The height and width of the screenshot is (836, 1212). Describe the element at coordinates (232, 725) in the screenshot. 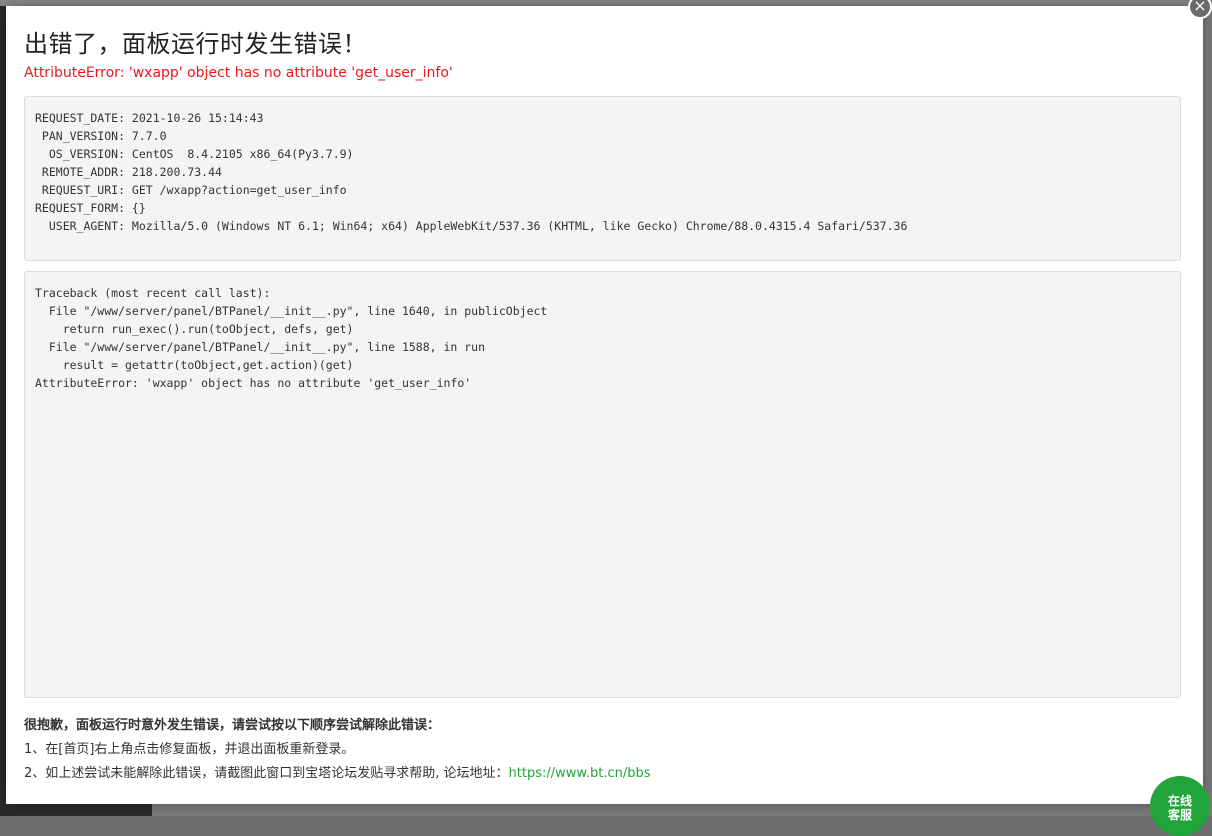

I see `help-heading: 很抱歉，面板运行时意外发生错误，请尝试按以下顺序尝试解除此错误：` at that location.